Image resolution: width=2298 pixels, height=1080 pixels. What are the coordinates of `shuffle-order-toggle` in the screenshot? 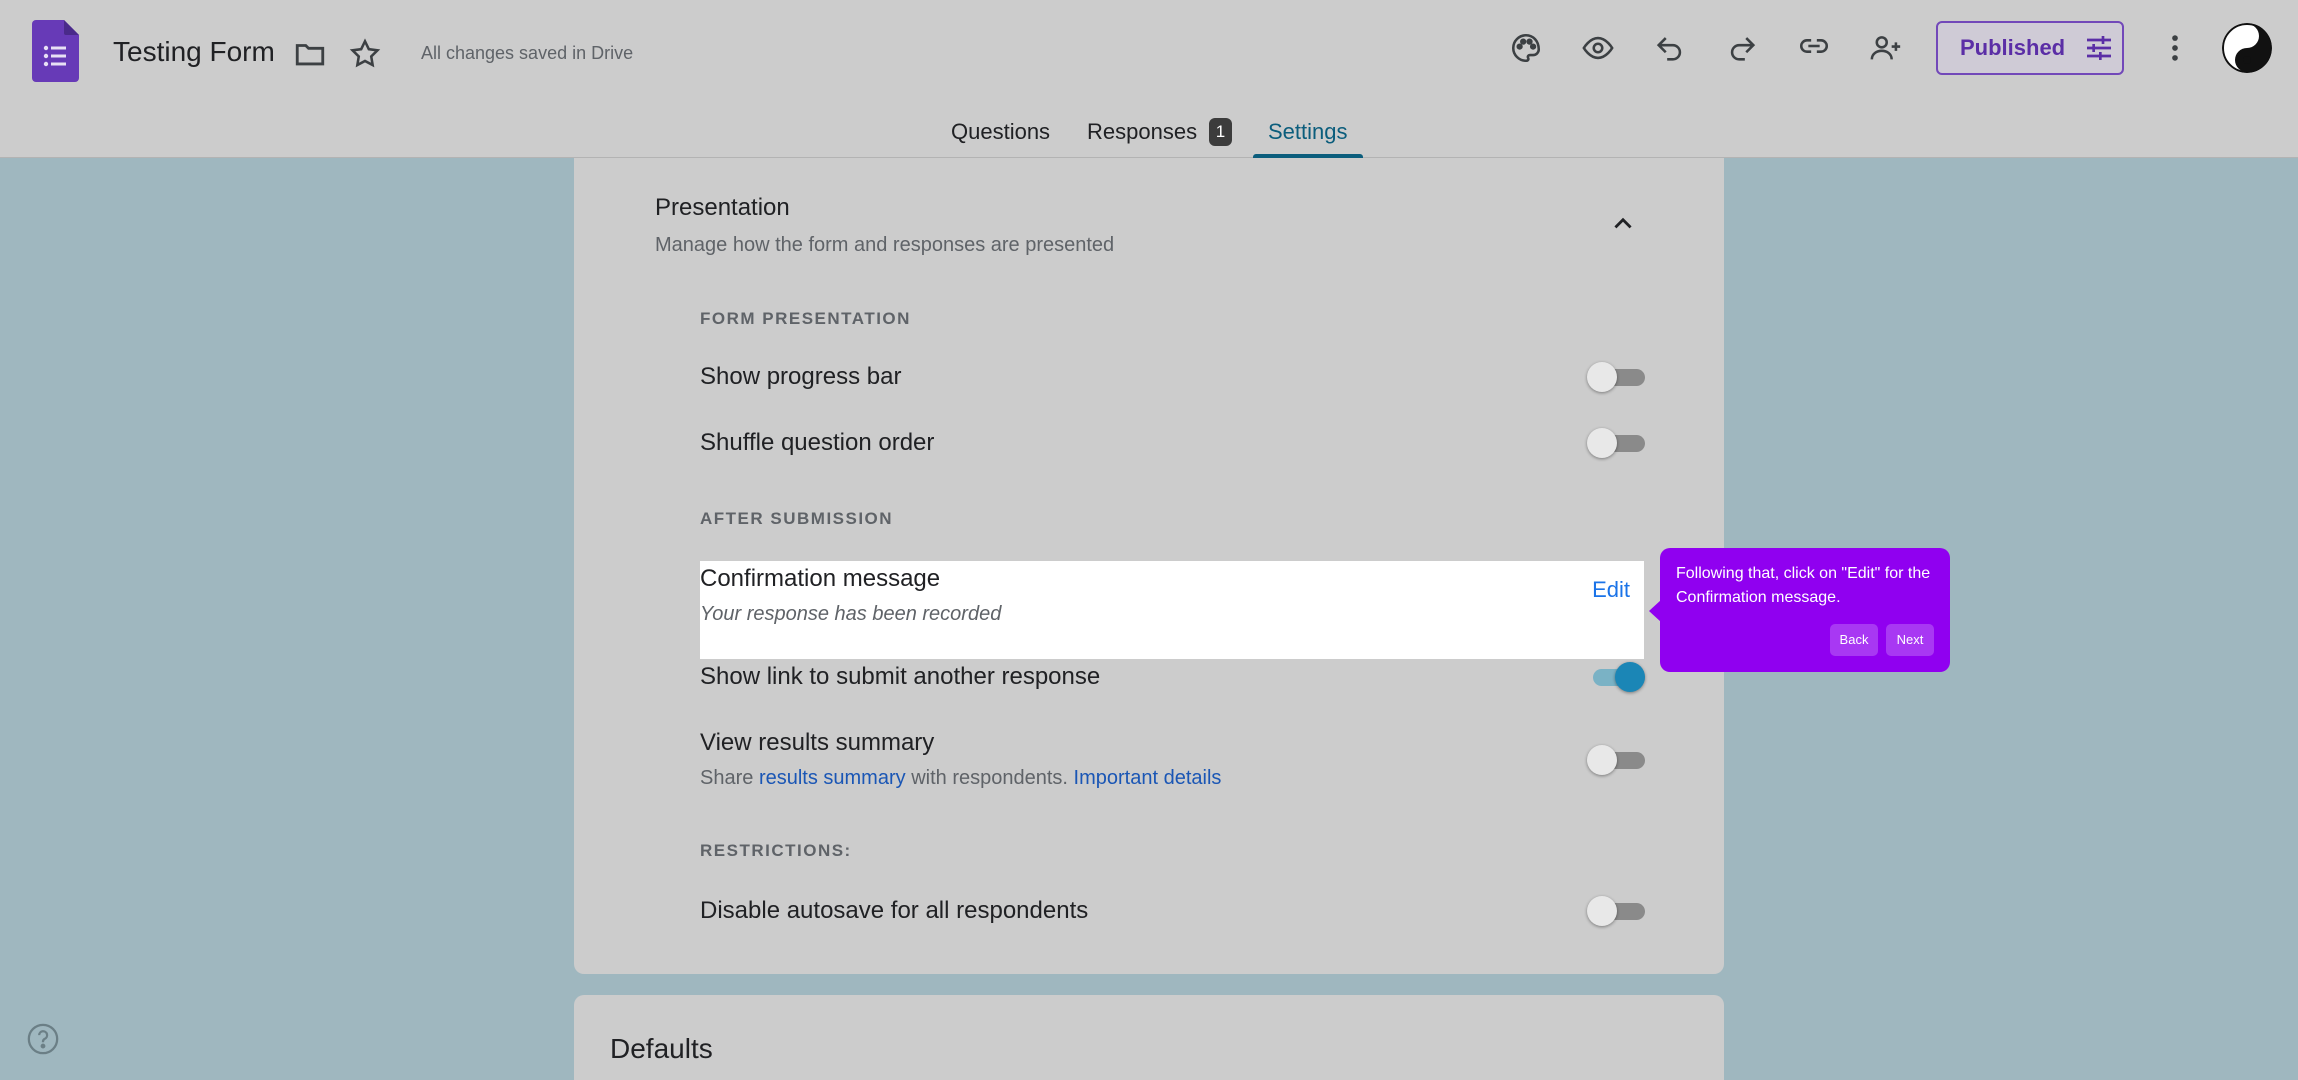 It's located at (1616, 443).